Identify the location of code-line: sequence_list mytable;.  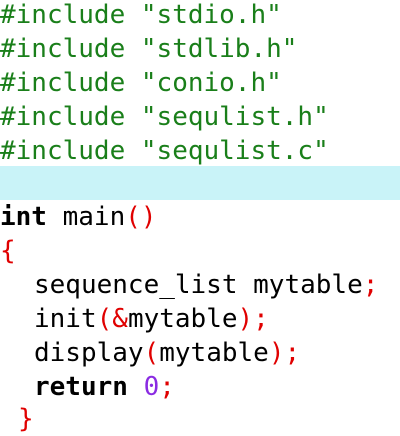
(217, 285).